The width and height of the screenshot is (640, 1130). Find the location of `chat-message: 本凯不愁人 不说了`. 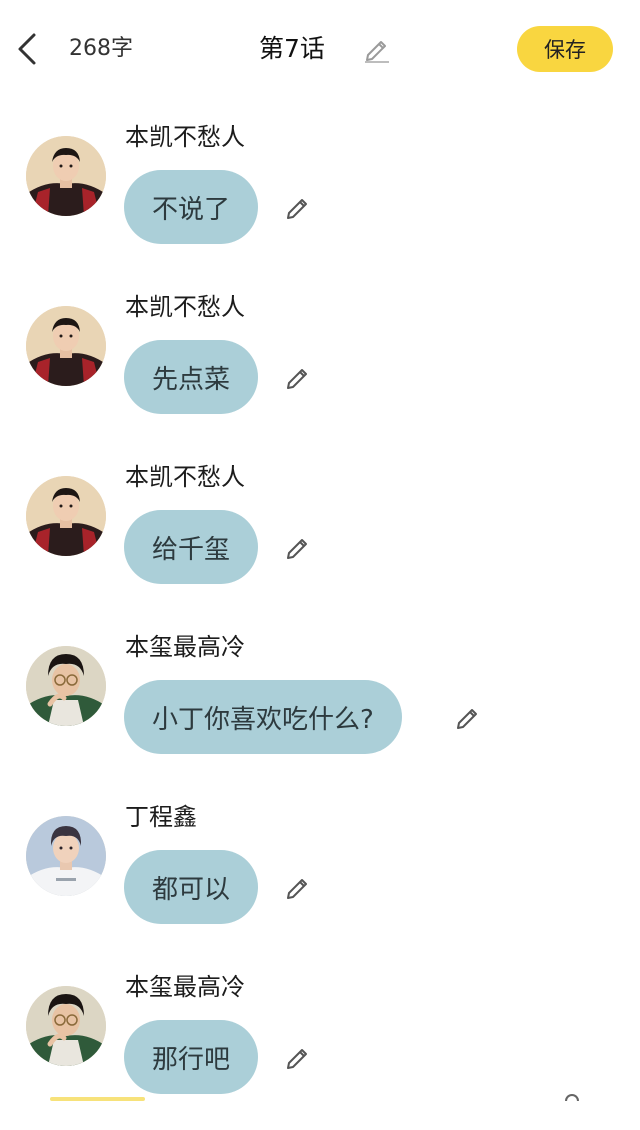

chat-message: 本凯不愁人 不说了 is located at coordinates (320, 200).